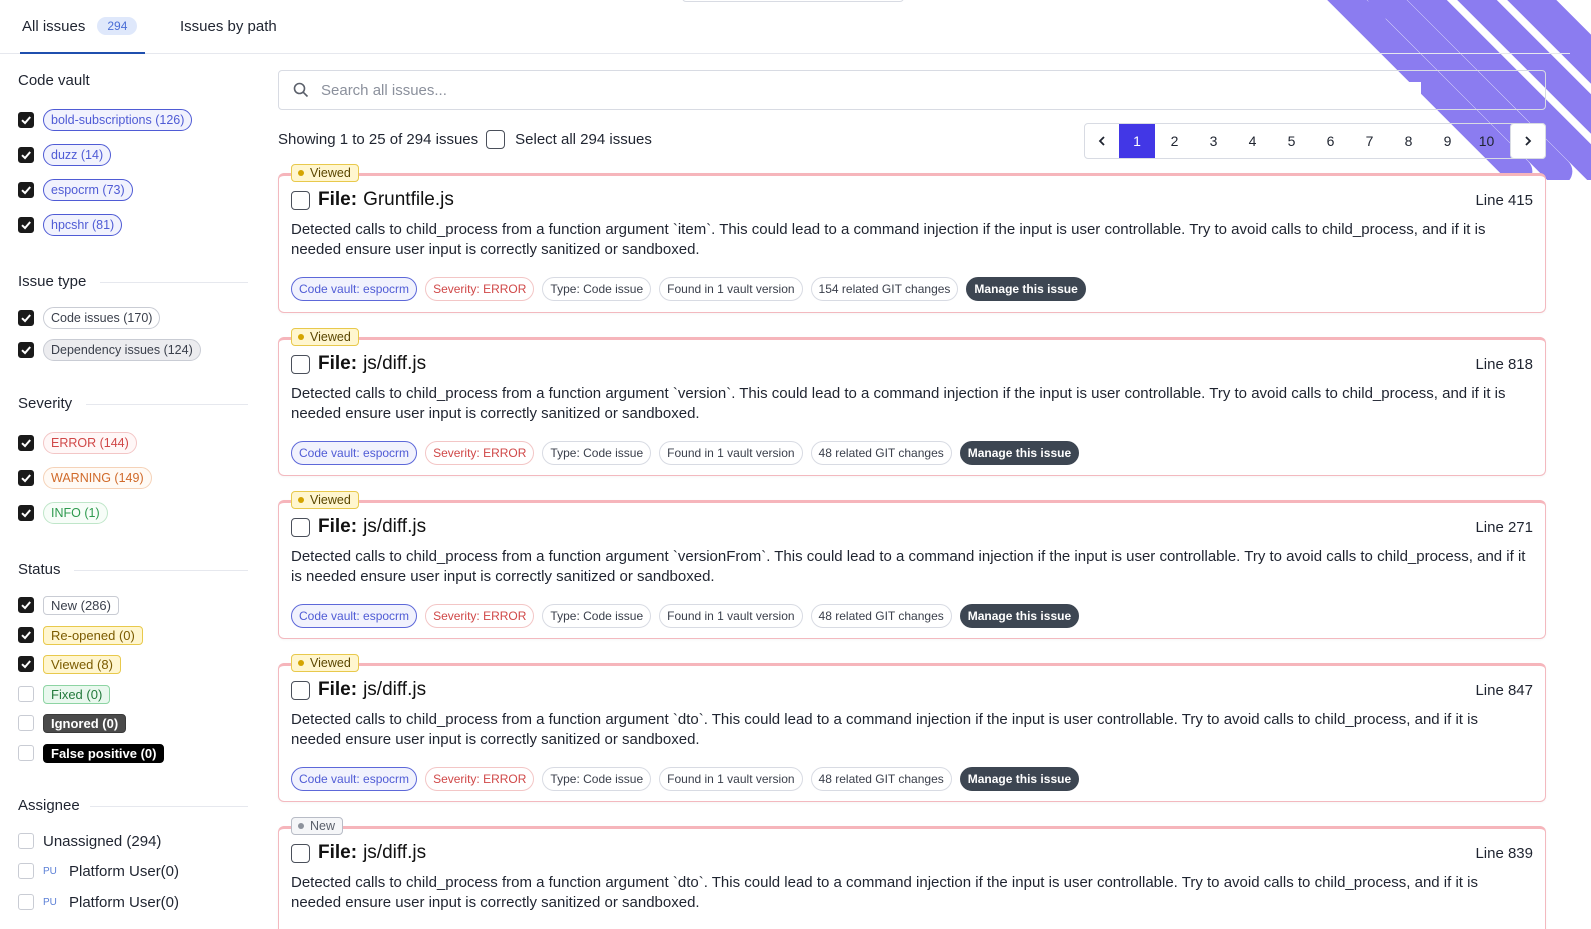 The image size is (1591, 929). Describe the element at coordinates (1330, 141) in the screenshot. I see `page-button-6: 6` at that location.